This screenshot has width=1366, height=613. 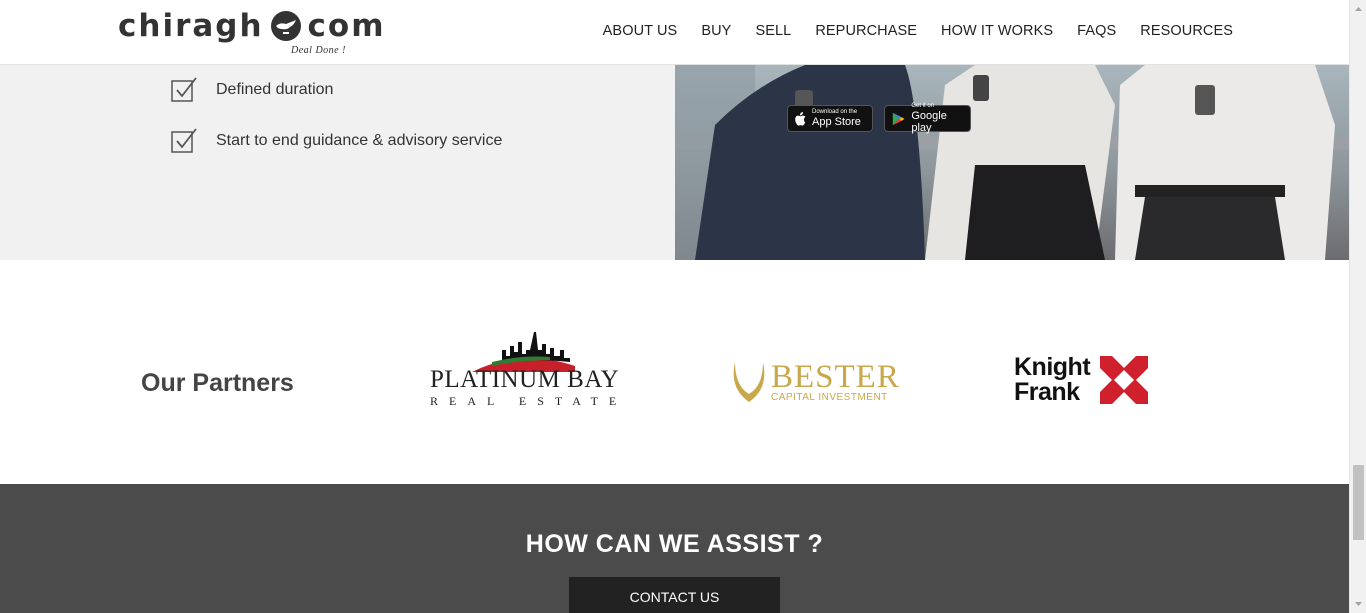 What do you see at coordinates (359, 140) in the screenshot?
I see `feature-label: Start to end guidance & advisory service` at bounding box center [359, 140].